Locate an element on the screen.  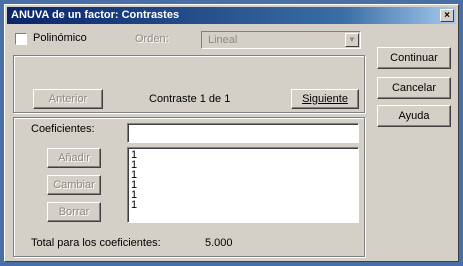
polynomial-label: Polinómico is located at coordinates (60, 38).